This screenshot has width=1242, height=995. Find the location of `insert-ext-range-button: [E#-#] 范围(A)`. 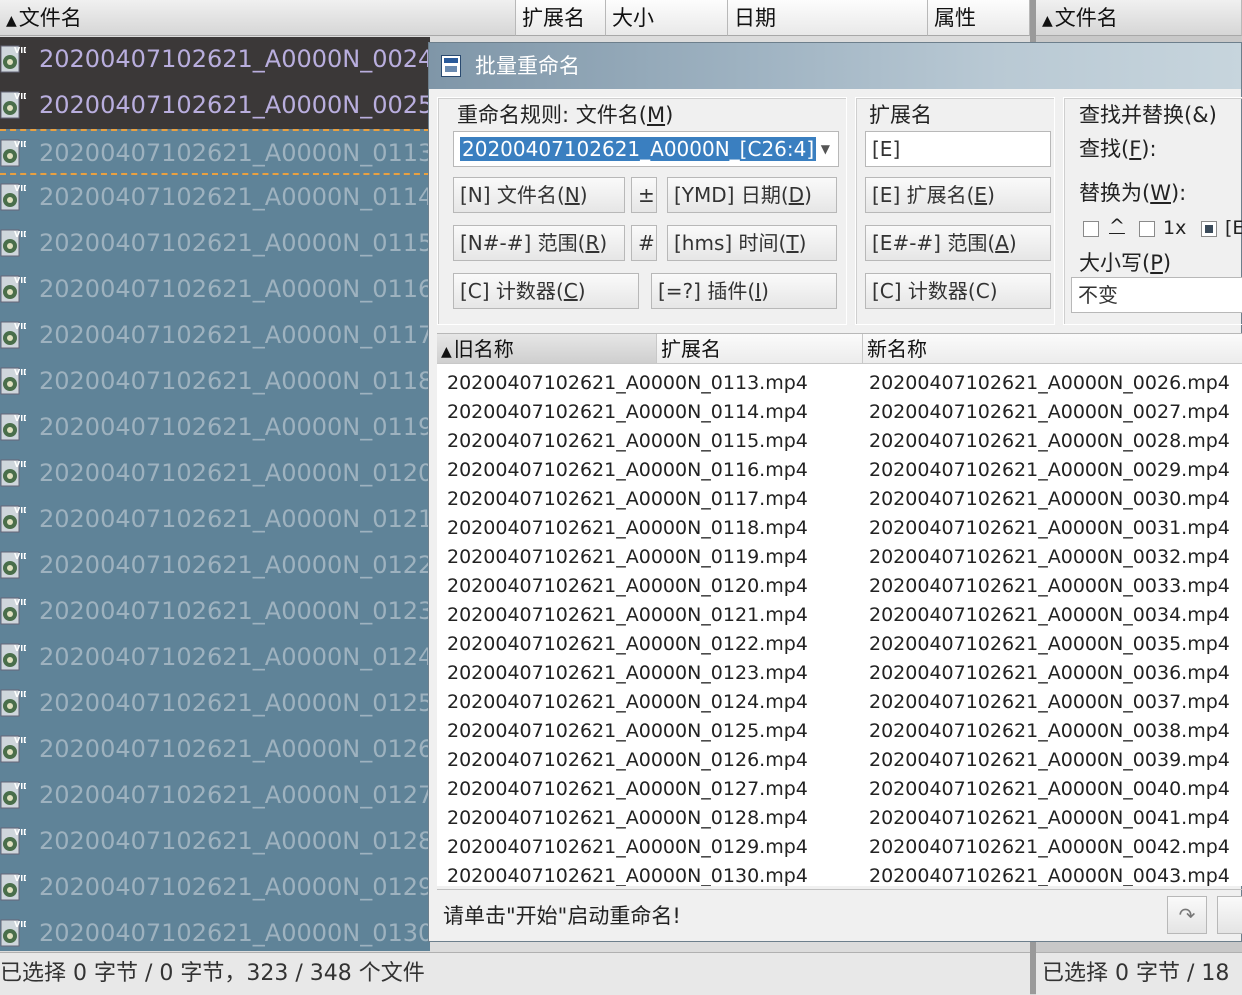

insert-ext-range-button: [E#-#] 范围(A) is located at coordinates (958, 243).